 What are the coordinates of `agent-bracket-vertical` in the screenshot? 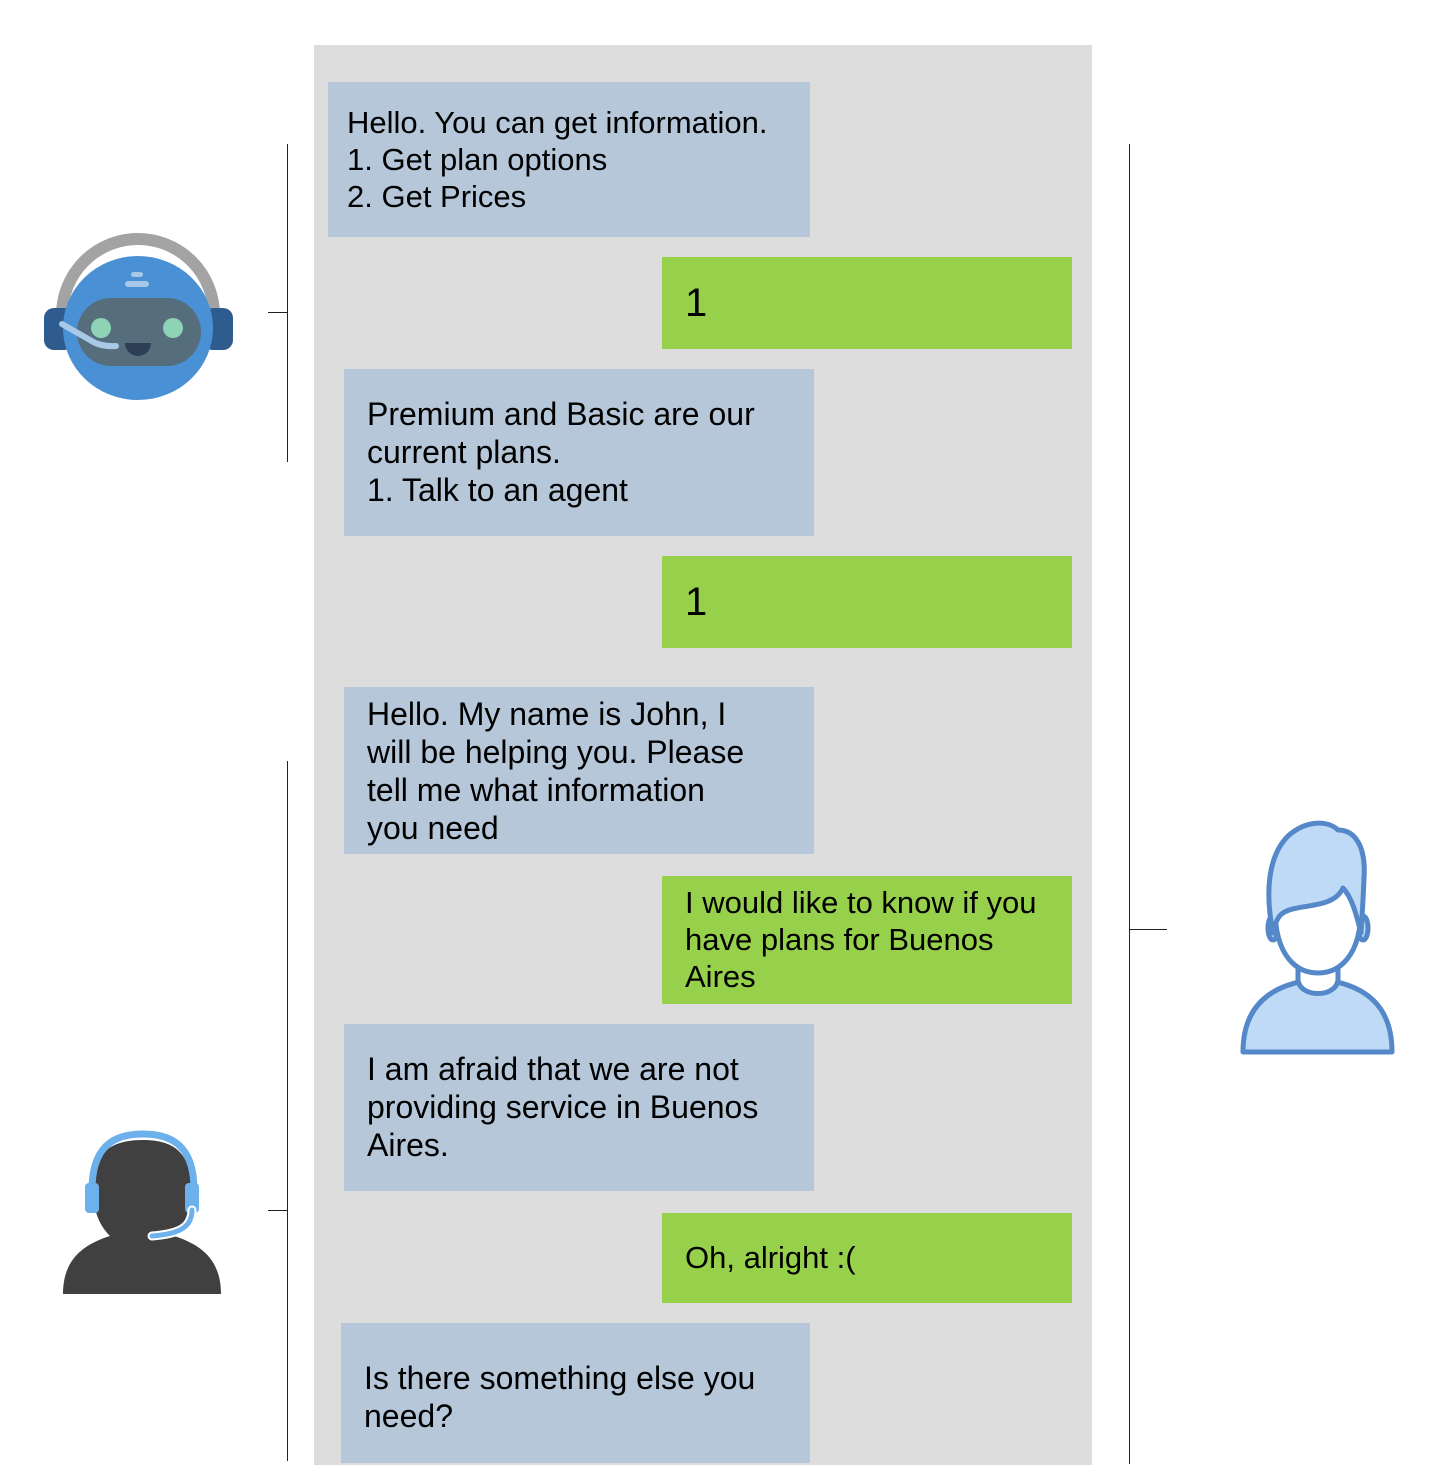 It's located at (287, 1111).